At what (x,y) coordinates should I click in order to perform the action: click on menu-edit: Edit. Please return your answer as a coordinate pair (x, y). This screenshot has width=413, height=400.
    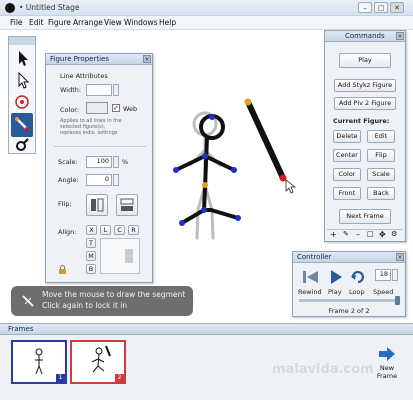
    Looking at the image, I should click on (36, 22).